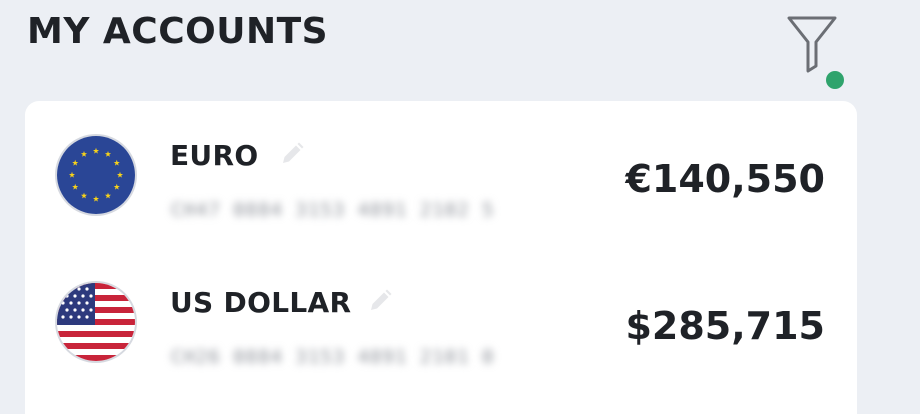  I want to click on filter-button, so click(813, 51).